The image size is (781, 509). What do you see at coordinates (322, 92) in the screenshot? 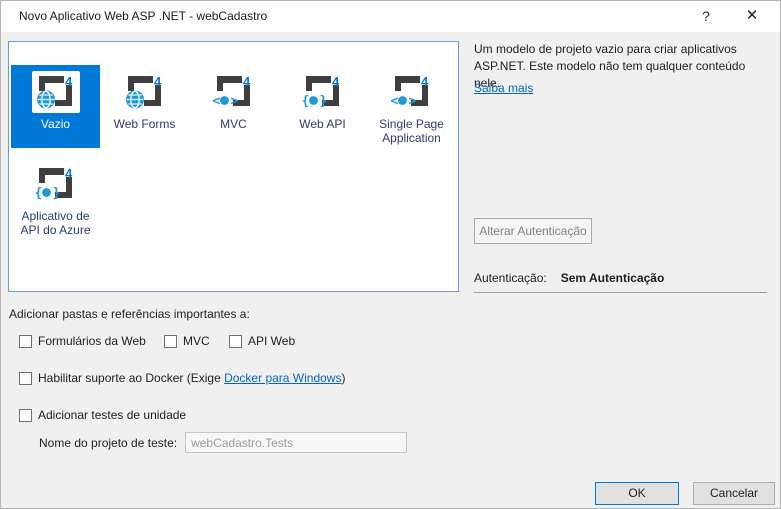
I see `web-api-icon: 4 { }` at bounding box center [322, 92].